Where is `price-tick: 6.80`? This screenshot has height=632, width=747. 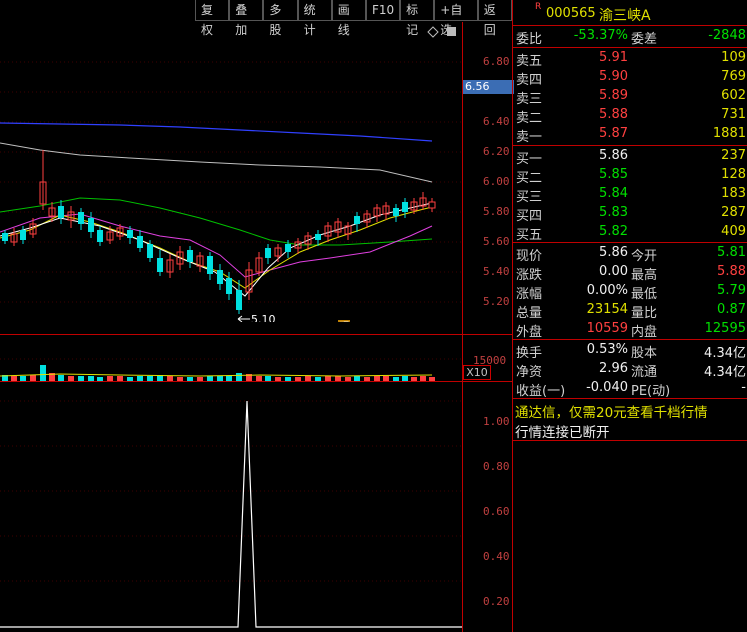 price-tick: 6.80 is located at coordinates (496, 61).